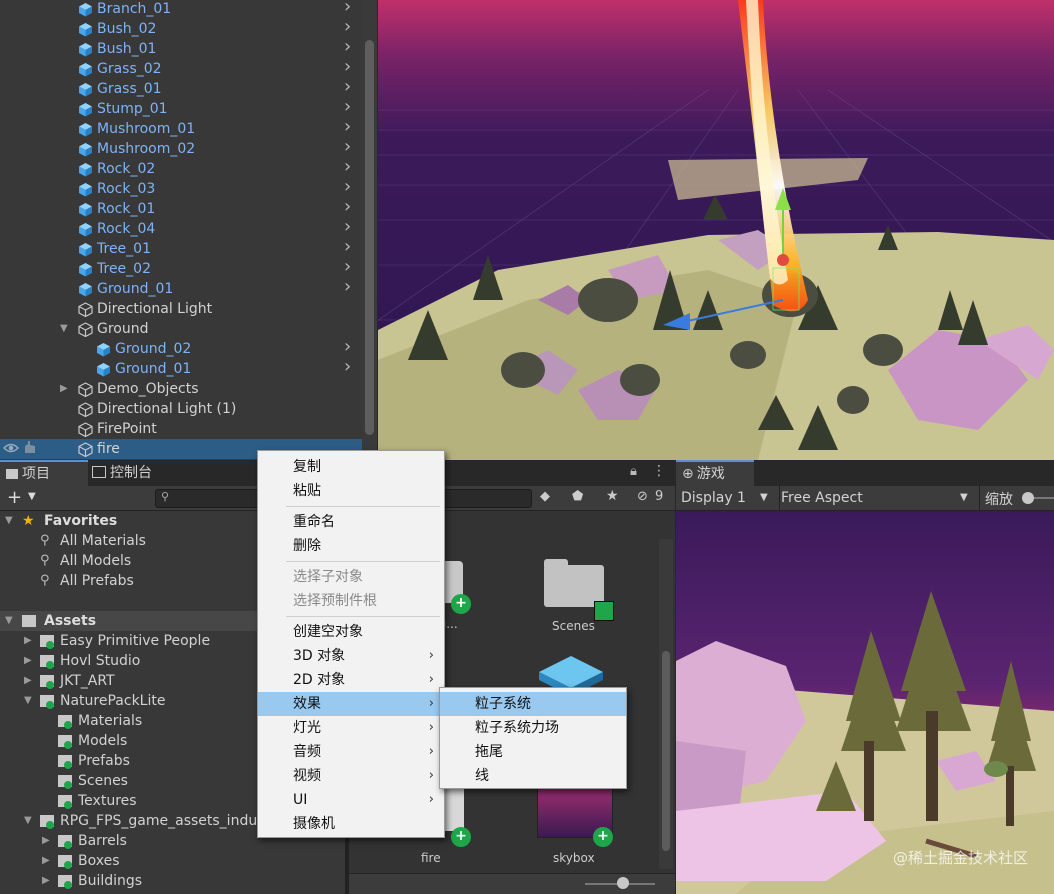  Describe the element at coordinates (579, 590) in the screenshot. I see `asset-scenes-folder` at that location.